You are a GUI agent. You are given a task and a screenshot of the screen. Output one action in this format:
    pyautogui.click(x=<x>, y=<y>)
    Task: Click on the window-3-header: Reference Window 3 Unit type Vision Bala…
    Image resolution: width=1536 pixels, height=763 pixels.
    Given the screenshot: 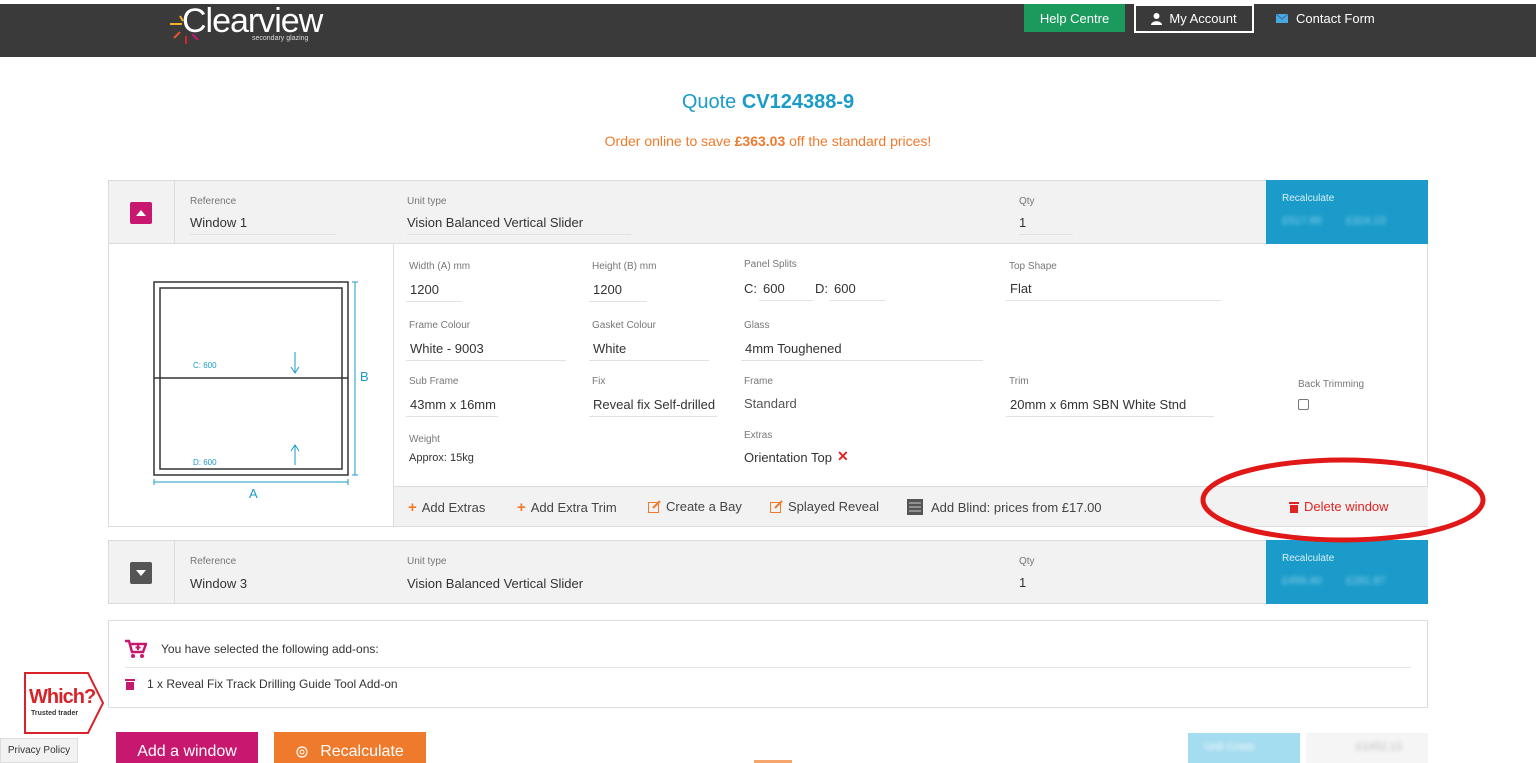 What is the action you would take?
    pyautogui.click(x=768, y=572)
    